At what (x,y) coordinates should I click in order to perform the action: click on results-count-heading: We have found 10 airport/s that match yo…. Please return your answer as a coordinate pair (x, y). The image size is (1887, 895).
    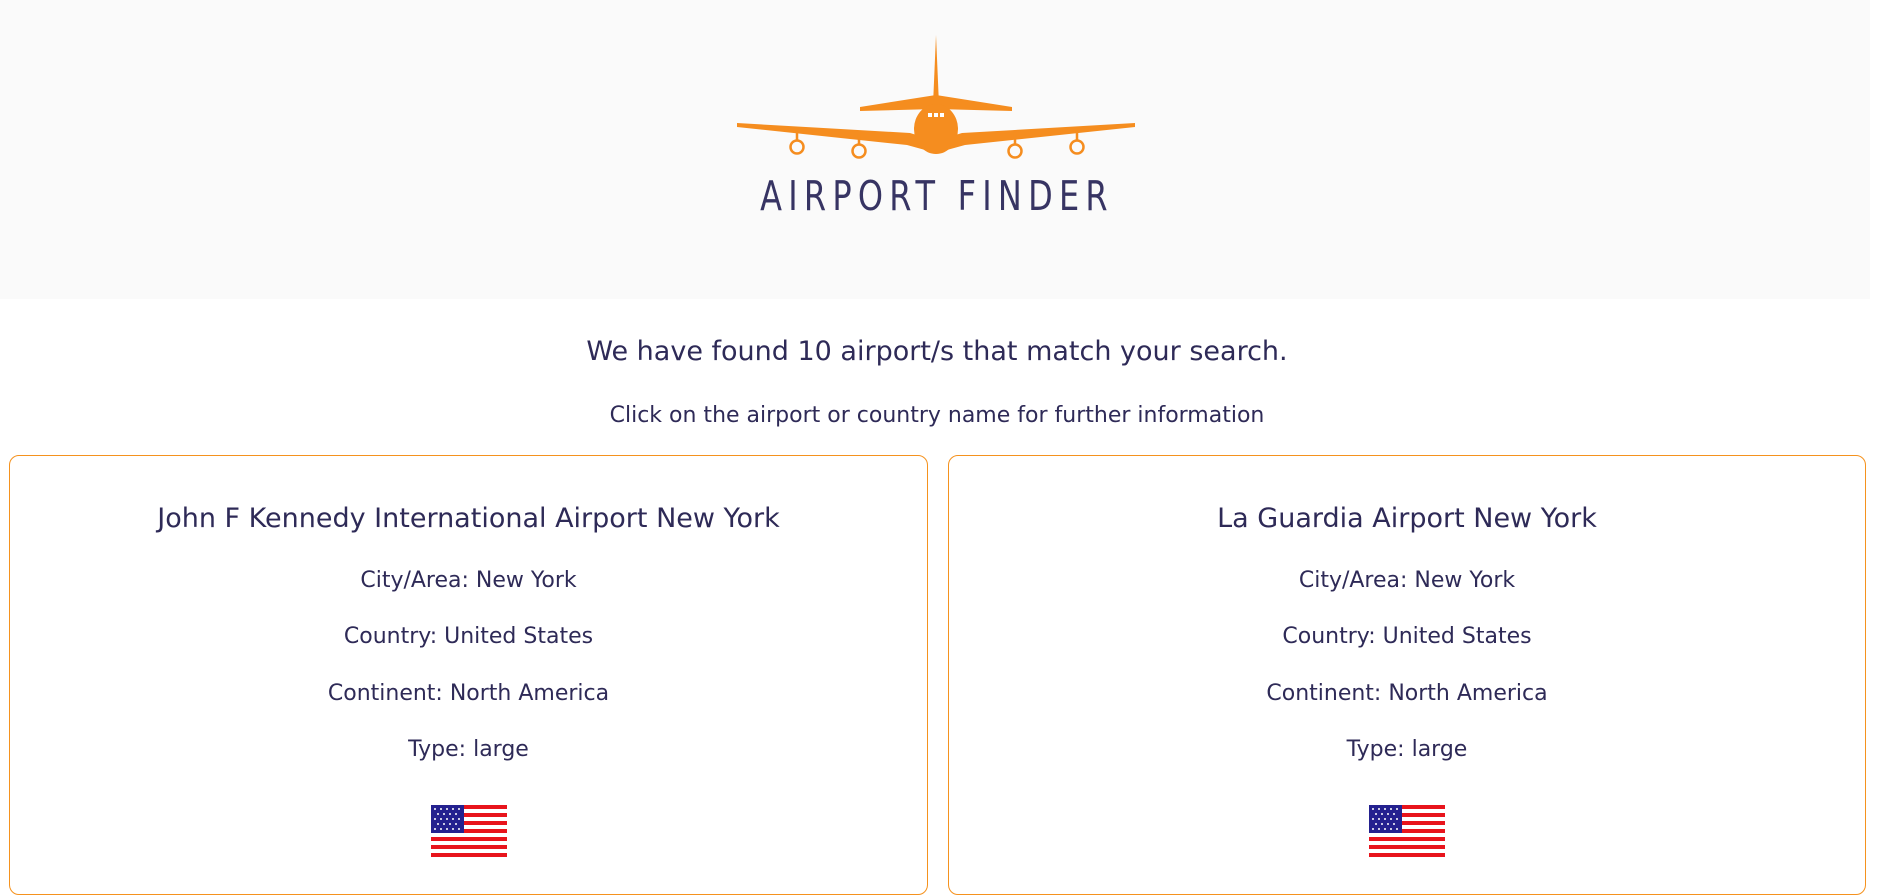
    Looking at the image, I should click on (937, 351).